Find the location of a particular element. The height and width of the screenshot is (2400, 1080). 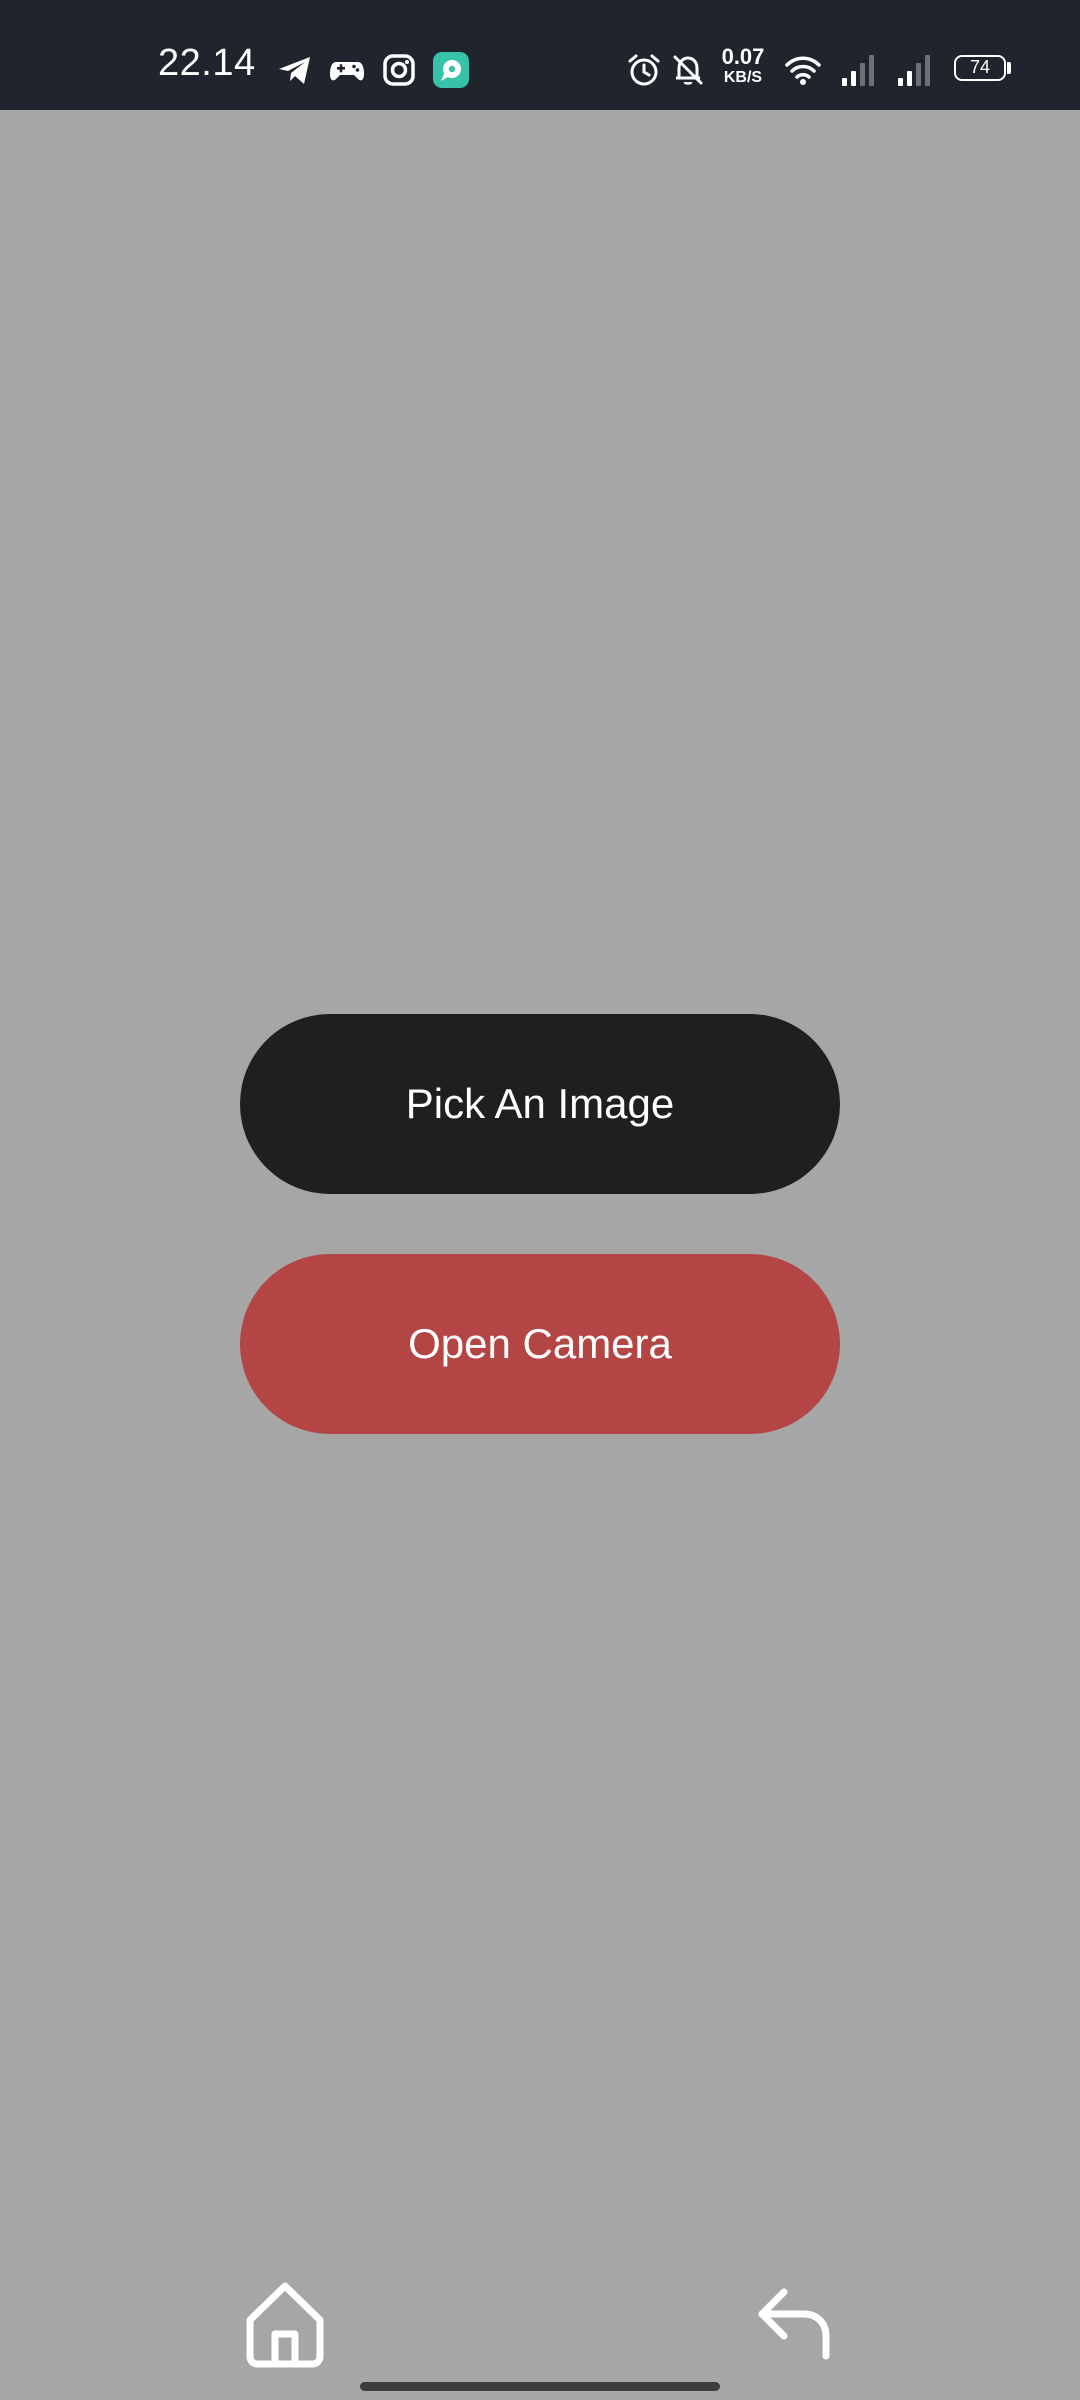

battery-icon: 74 is located at coordinates (980, 68).